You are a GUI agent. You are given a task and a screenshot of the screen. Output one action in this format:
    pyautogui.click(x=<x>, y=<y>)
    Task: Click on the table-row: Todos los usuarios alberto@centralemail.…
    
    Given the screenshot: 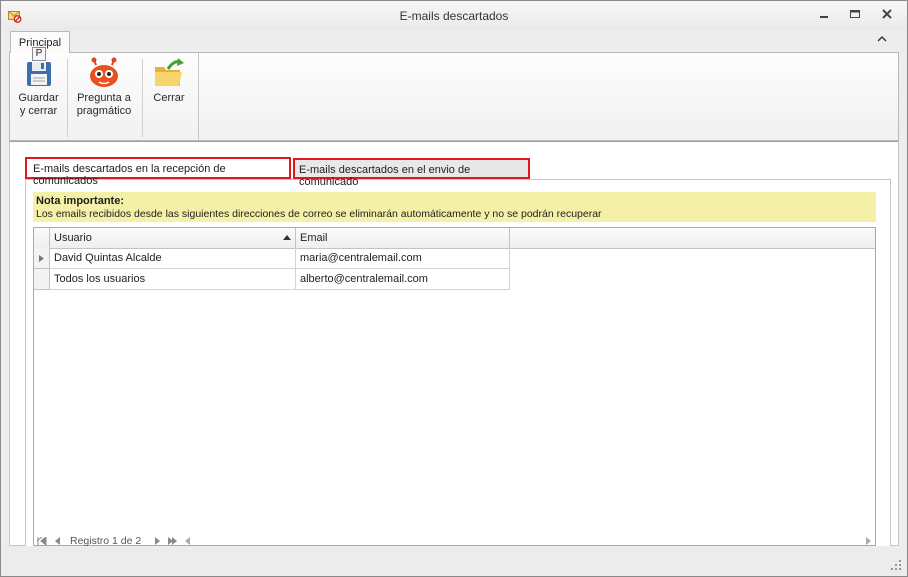 What is the action you would take?
    pyautogui.click(x=272, y=279)
    